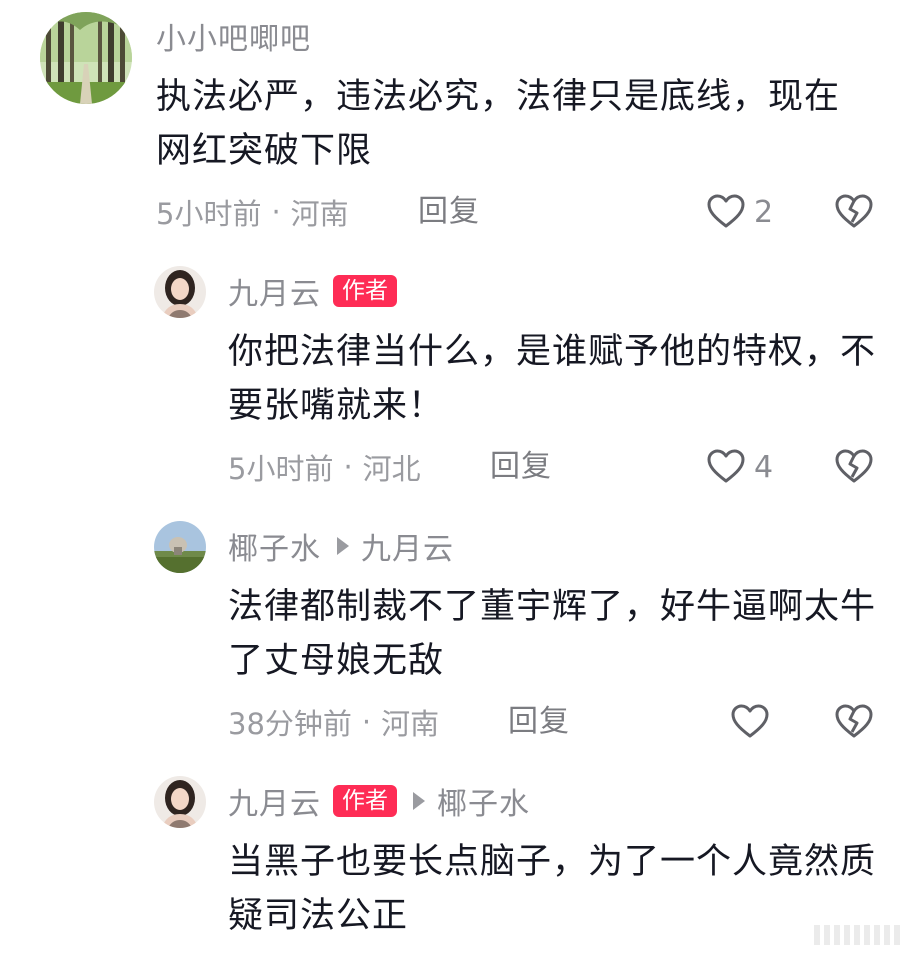 This screenshot has height=963, width=922. Describe the element at coordinates (274, 546) in the screenshot. I see `username: 椰子水` at that location.